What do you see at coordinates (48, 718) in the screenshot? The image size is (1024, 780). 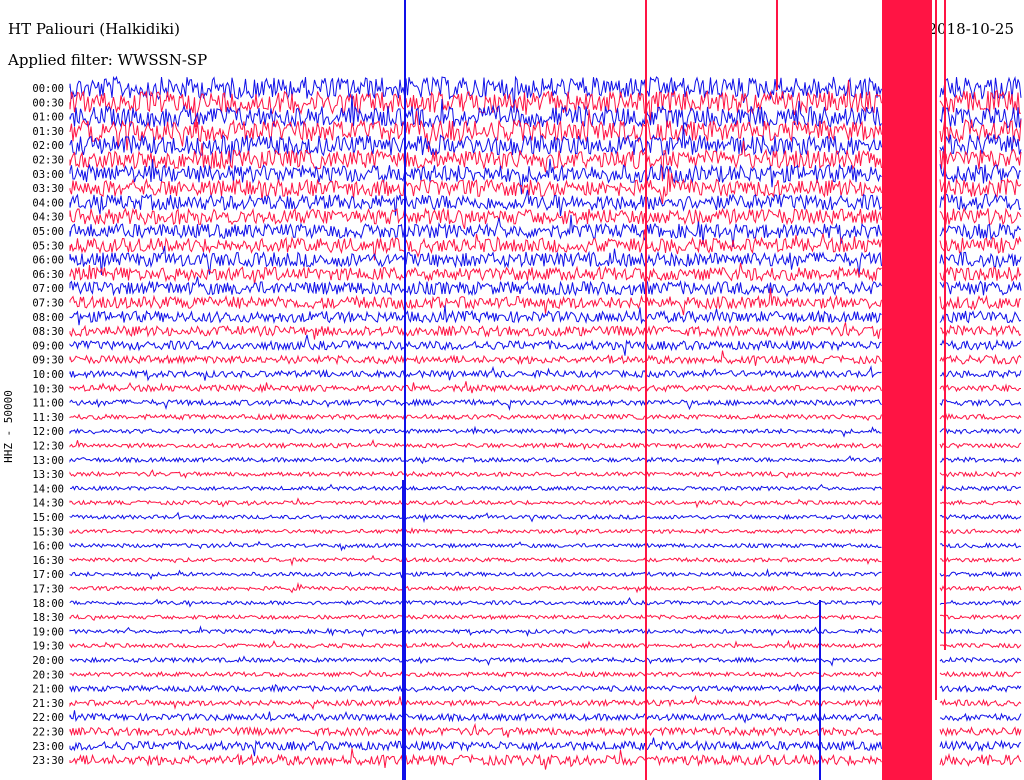 I see `time-tick-label: 22:00` at bounding box center [48, 718].